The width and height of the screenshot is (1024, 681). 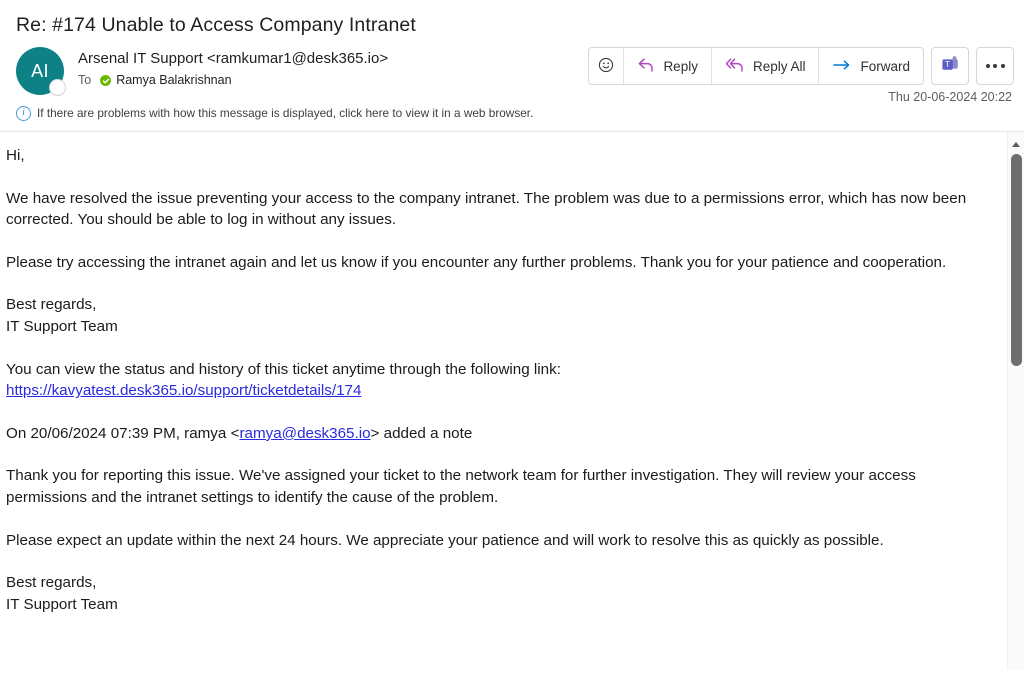 I want to click on forward-arrow-icon, so click(x=842, y=66).